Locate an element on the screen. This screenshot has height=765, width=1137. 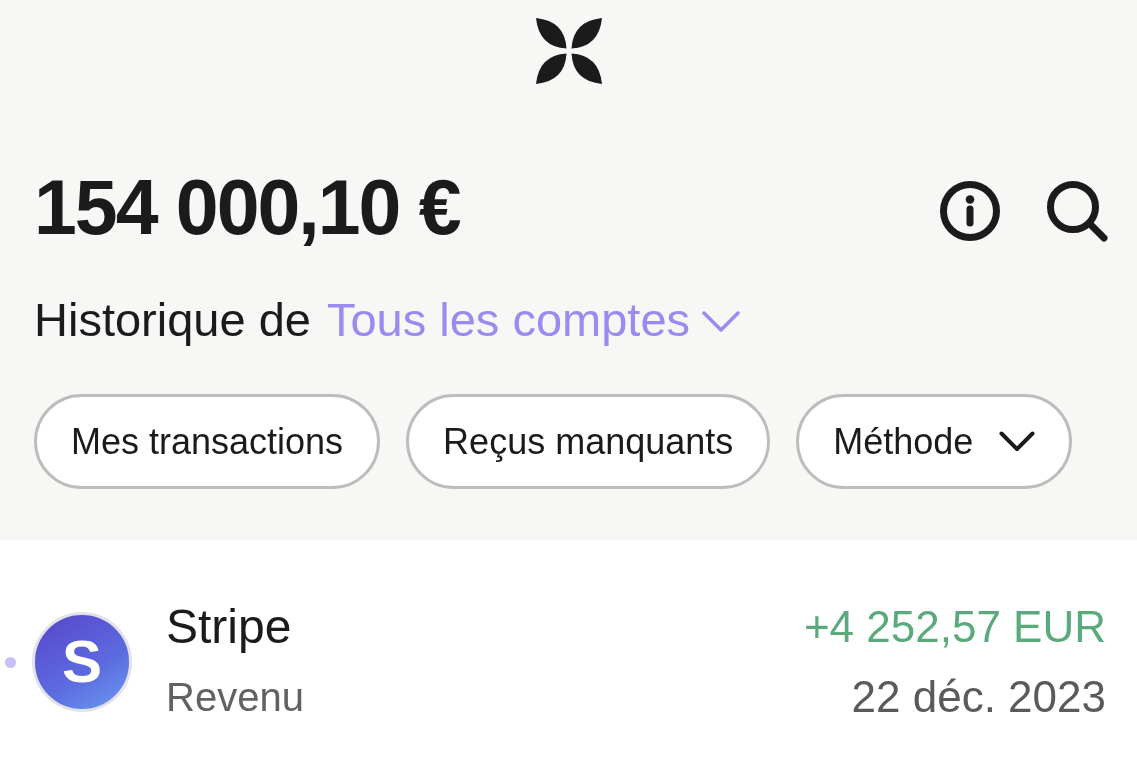
dropdown-chip: Méthode is located at coordinates (934, 441).